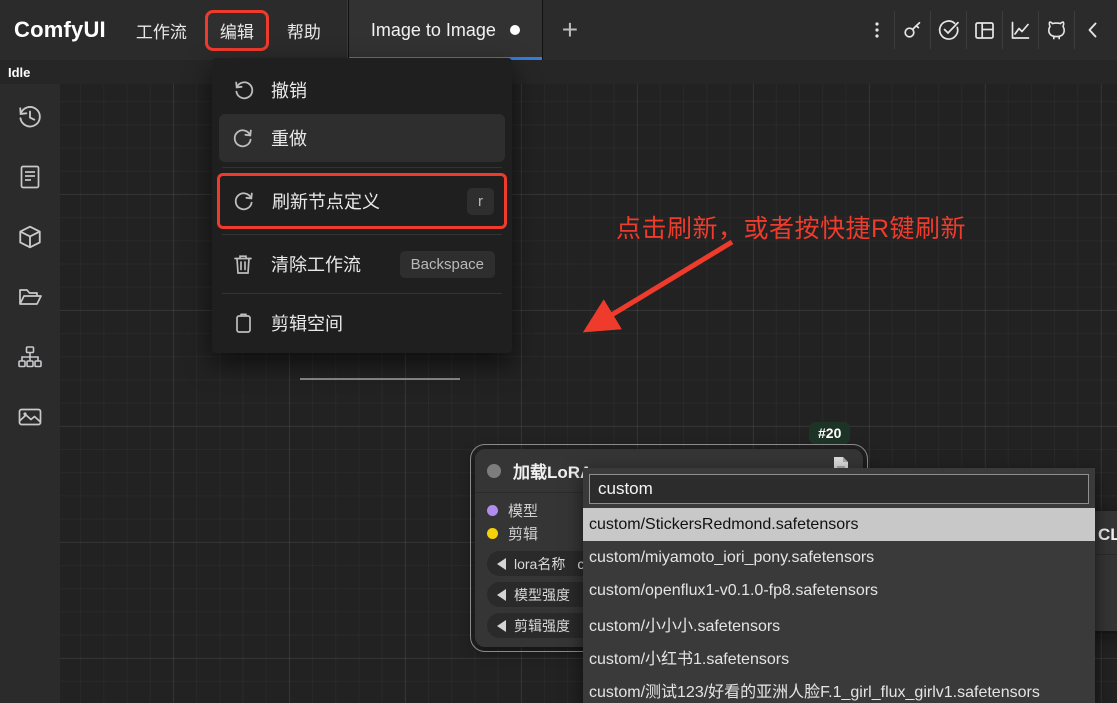  I want to click on link-wire, so click(380, 379).